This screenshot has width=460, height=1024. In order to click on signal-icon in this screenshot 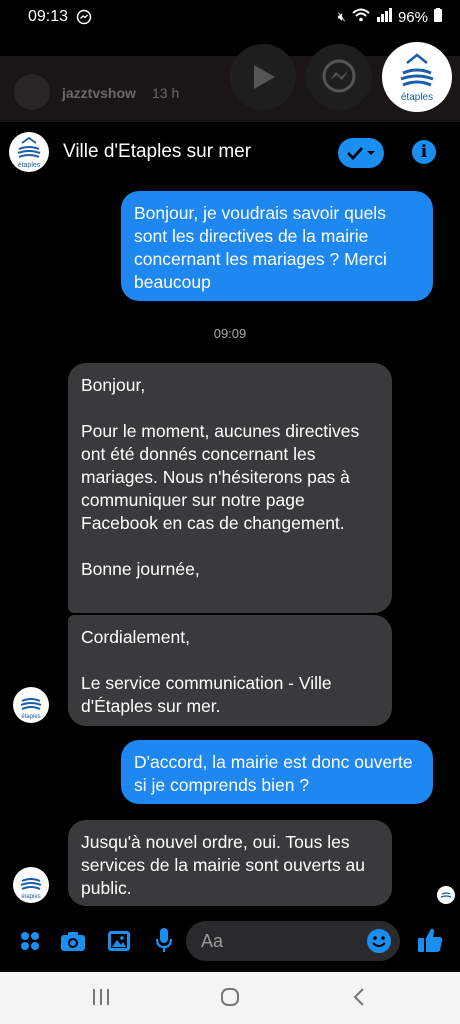, I will do `click(384, 17)`.